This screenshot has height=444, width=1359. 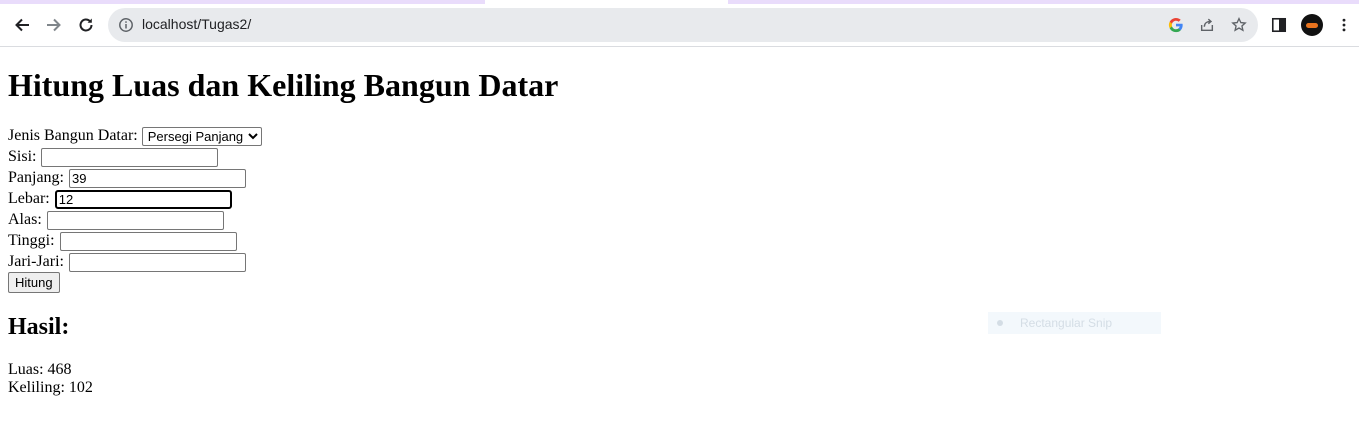 What do you see at coordinates (283, 85) in the screenshot?
I see `page-title: Hitung Luas dan Keliling Bangun Datar` at bounding box center [283, 85].